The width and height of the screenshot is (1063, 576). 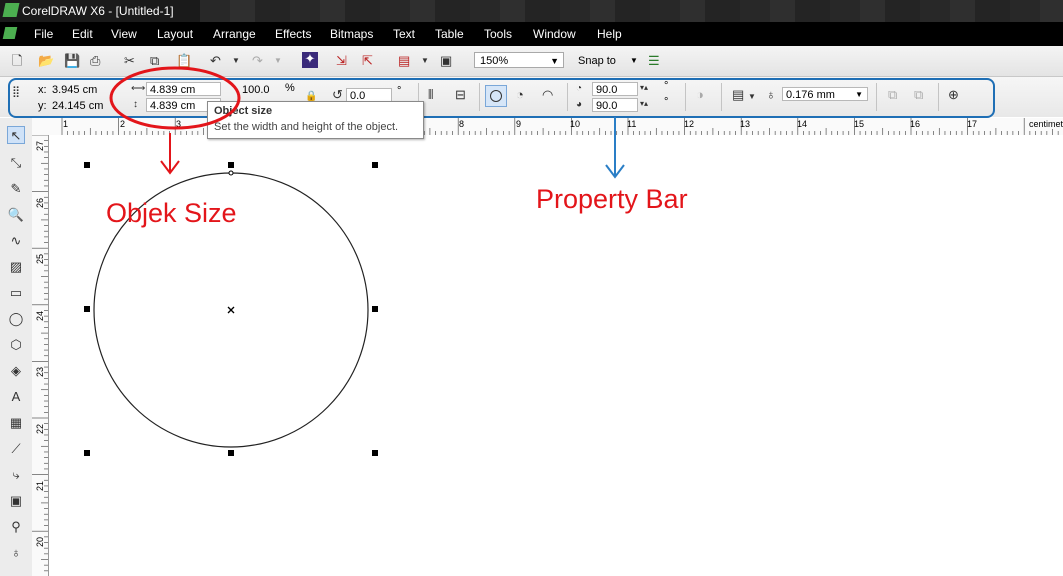 I want to click on new-icon: 🗋, so click(x=17, y=61).